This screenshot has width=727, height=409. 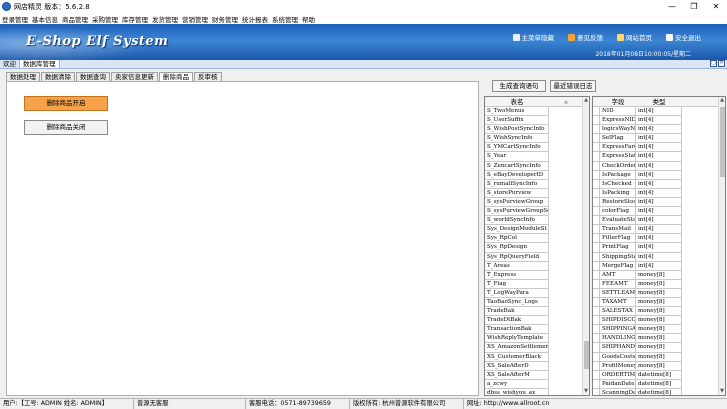 I want to click on table-name-cell: S_eBayDeveloperID, so click(x=517, y=175).